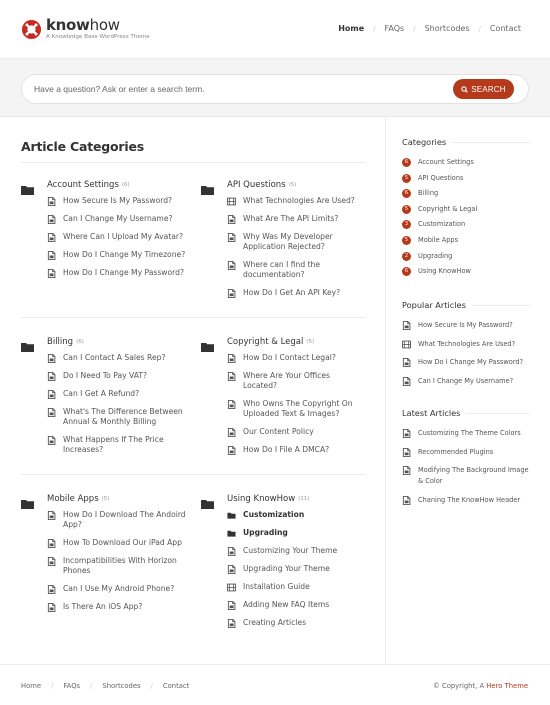 The height and width of the screenshot is (705, 550). What do you see at coordinates (116, 273) in the screenshot?
I see `article-link: How Do I Change My Password?` at bounding box center [116, 273].